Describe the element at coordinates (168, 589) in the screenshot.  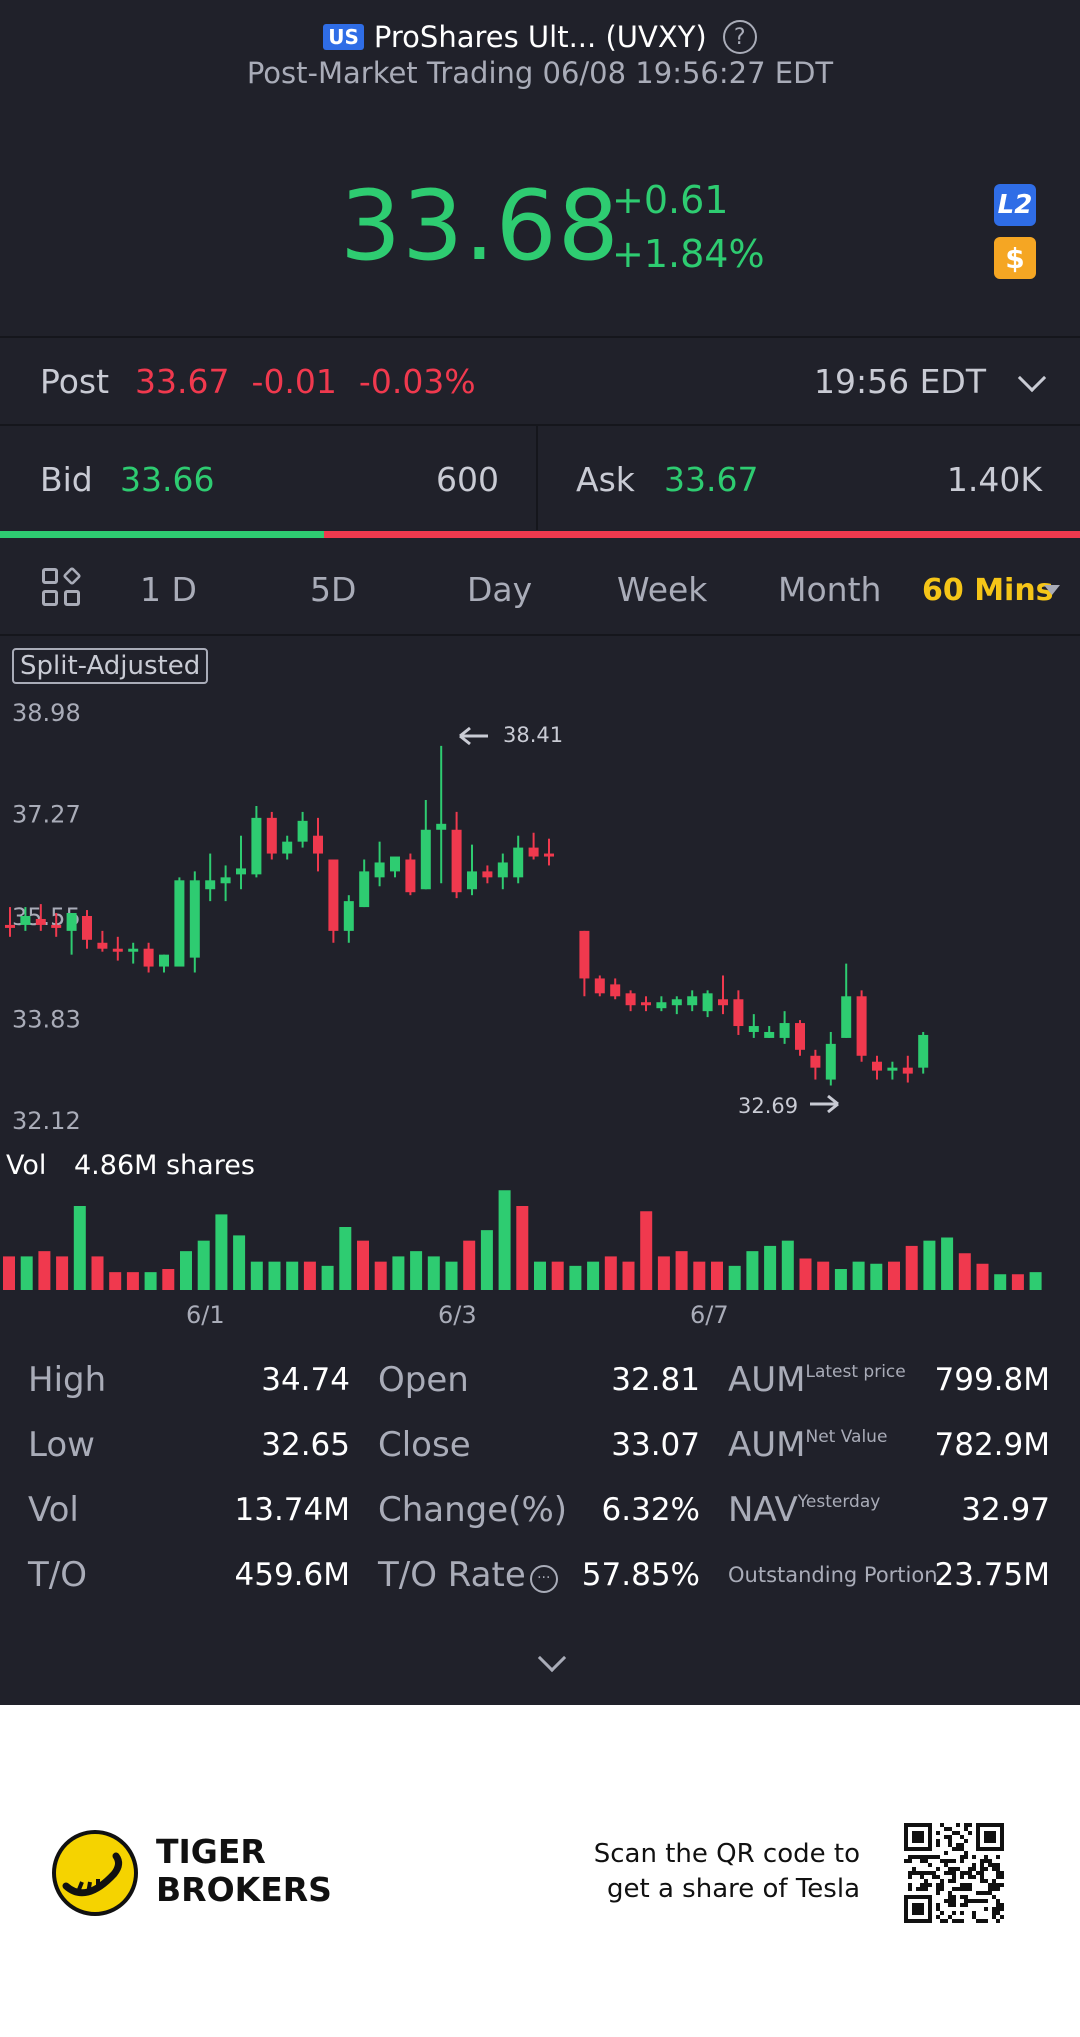
I see `tab-1d: 1 D` at that location.